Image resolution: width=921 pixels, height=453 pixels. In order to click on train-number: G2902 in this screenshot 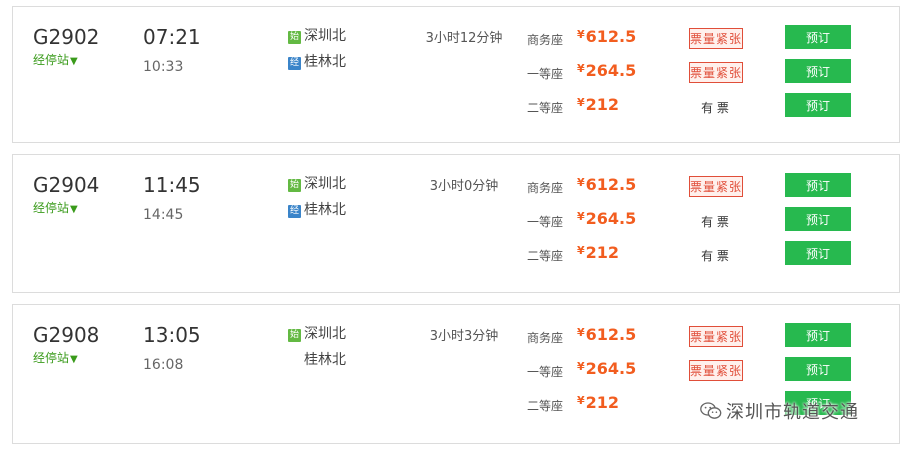, I will do `click(66, 37)`.